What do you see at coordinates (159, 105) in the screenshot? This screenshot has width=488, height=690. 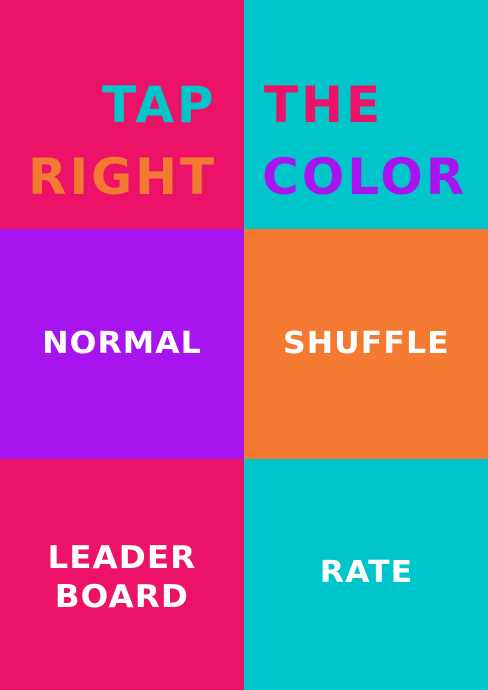 I see `title-word-tap: TAP` at bounding box center [159, 105].